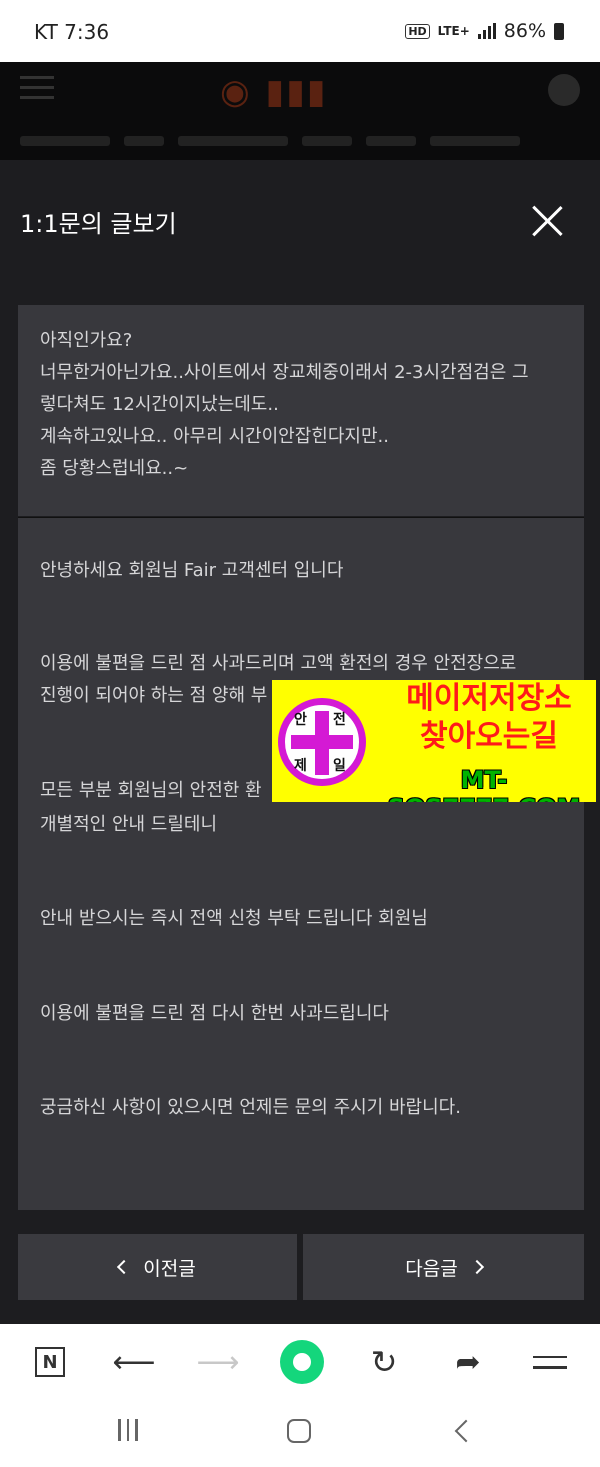  I want to click on answer-line: 개별적인 안내 드릴테니, so click(129, 824).